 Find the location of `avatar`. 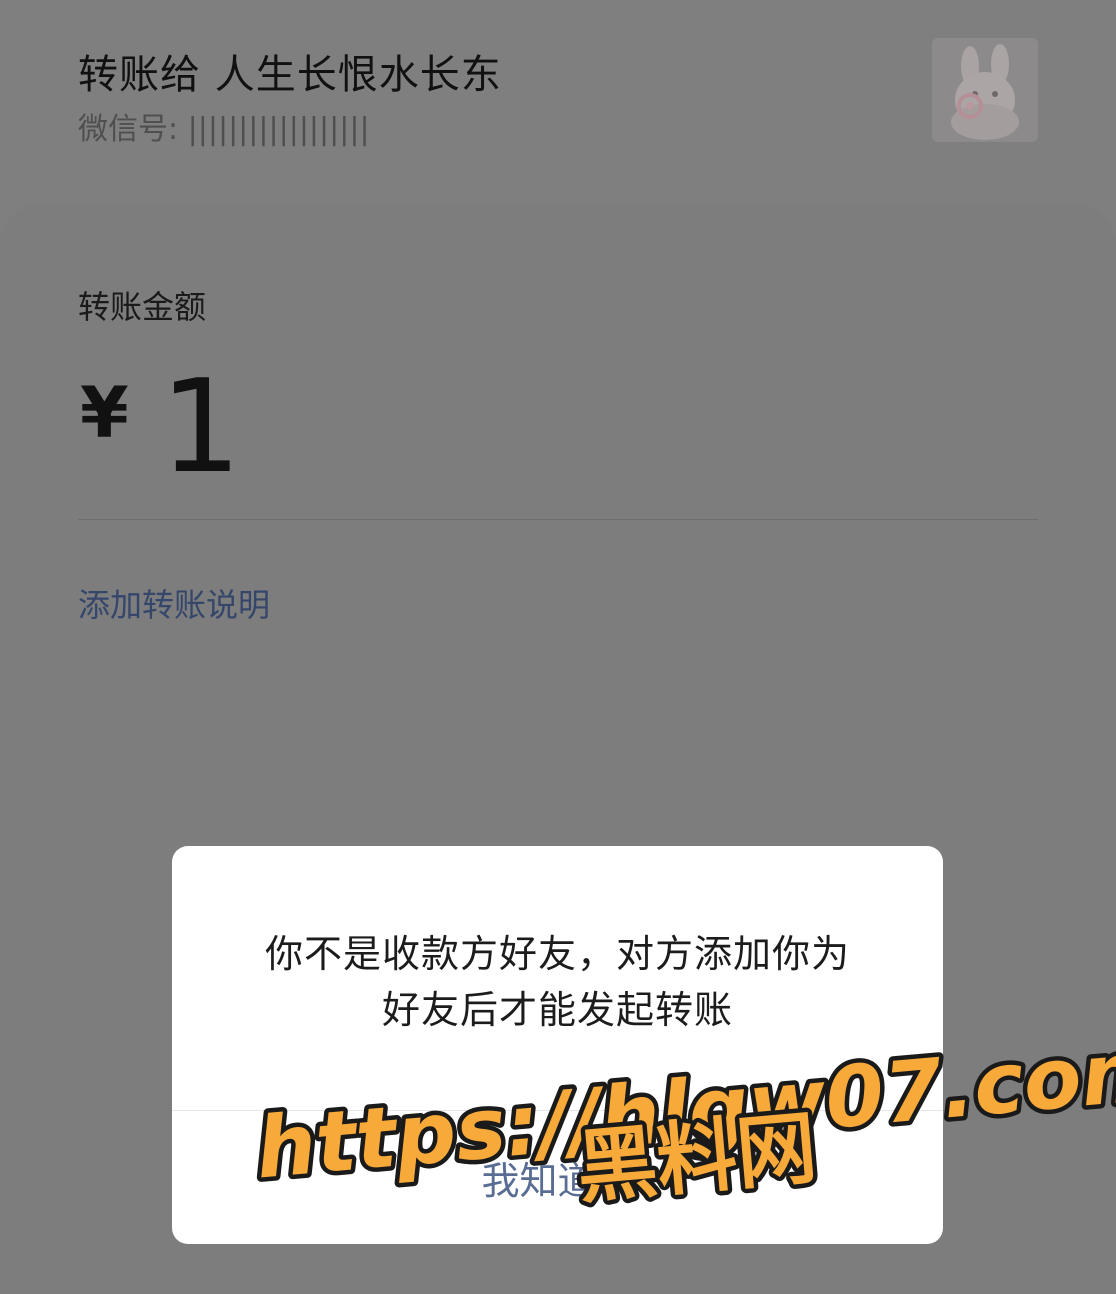

avatar is located at coordinates (985, 90).